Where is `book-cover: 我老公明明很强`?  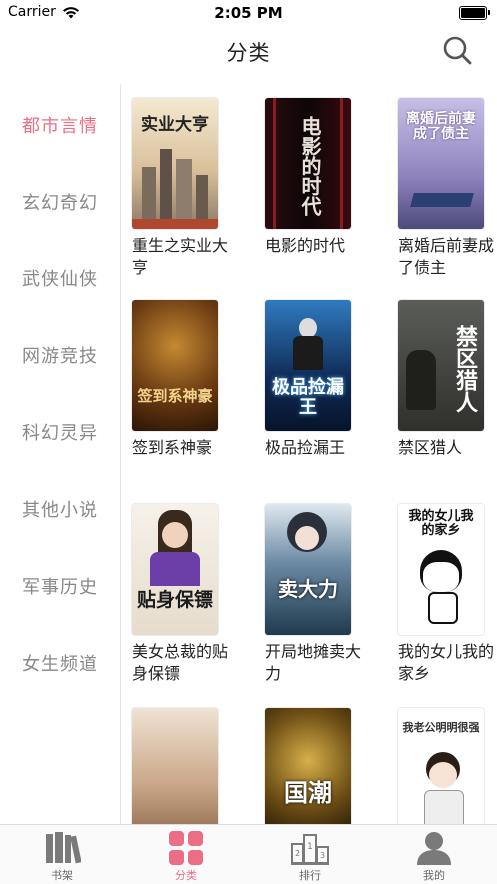
book-cover: 我老公明明很强 is located at coordinates (441, 766).